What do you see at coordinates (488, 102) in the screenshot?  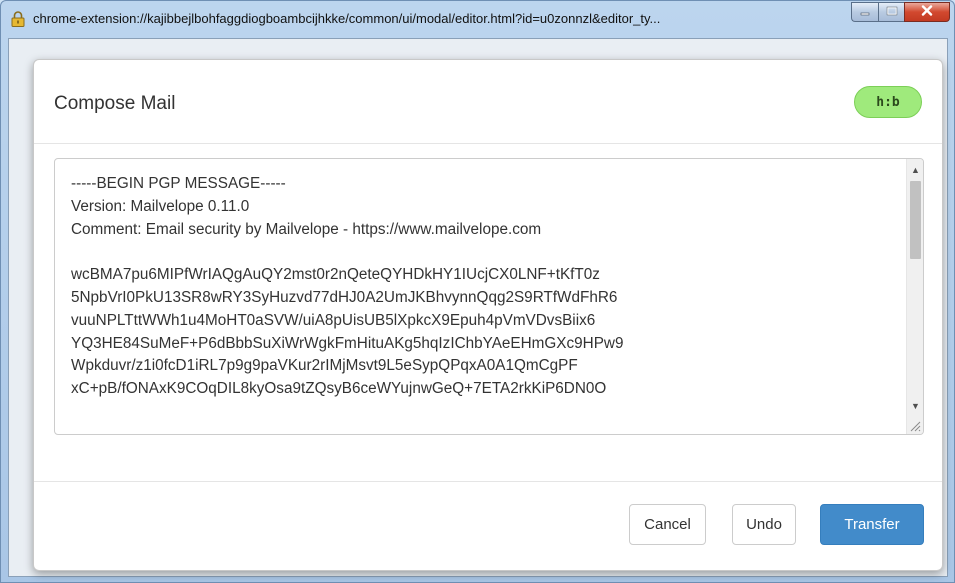 I see `dialog-header: Compose Mail h:b` at bounding box center [488, 102].